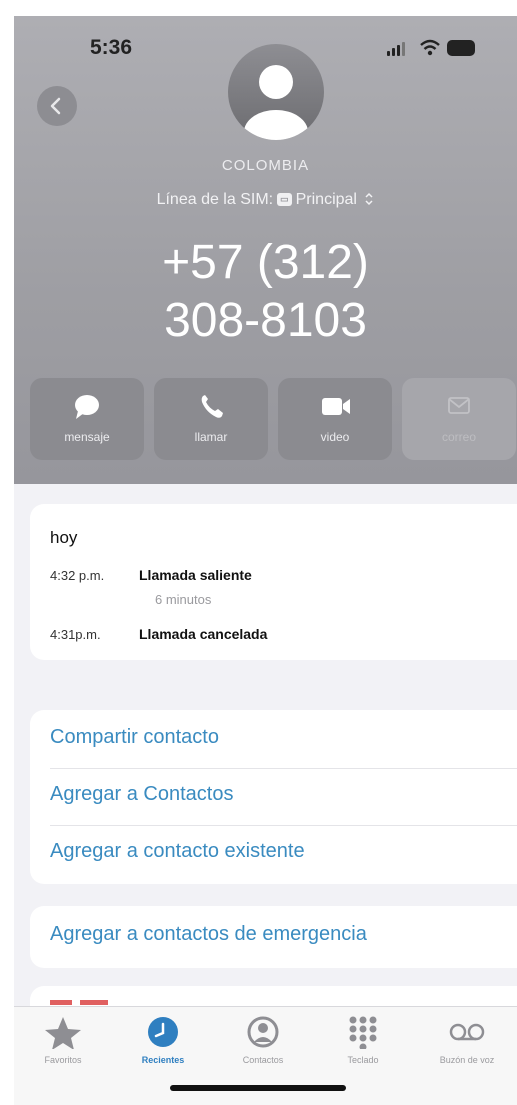 Image resolution: width=517 pixels, height=1105 pixels. I want to click on voicemail-icon, so click(467, 1032).